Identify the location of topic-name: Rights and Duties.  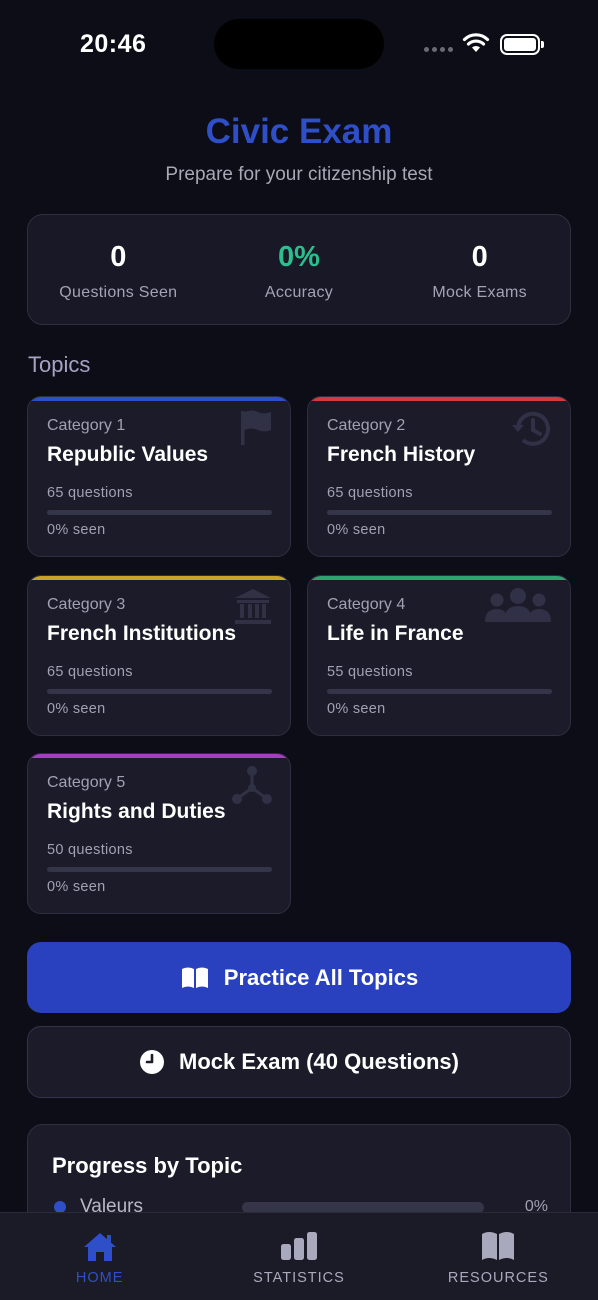
(136, 811).